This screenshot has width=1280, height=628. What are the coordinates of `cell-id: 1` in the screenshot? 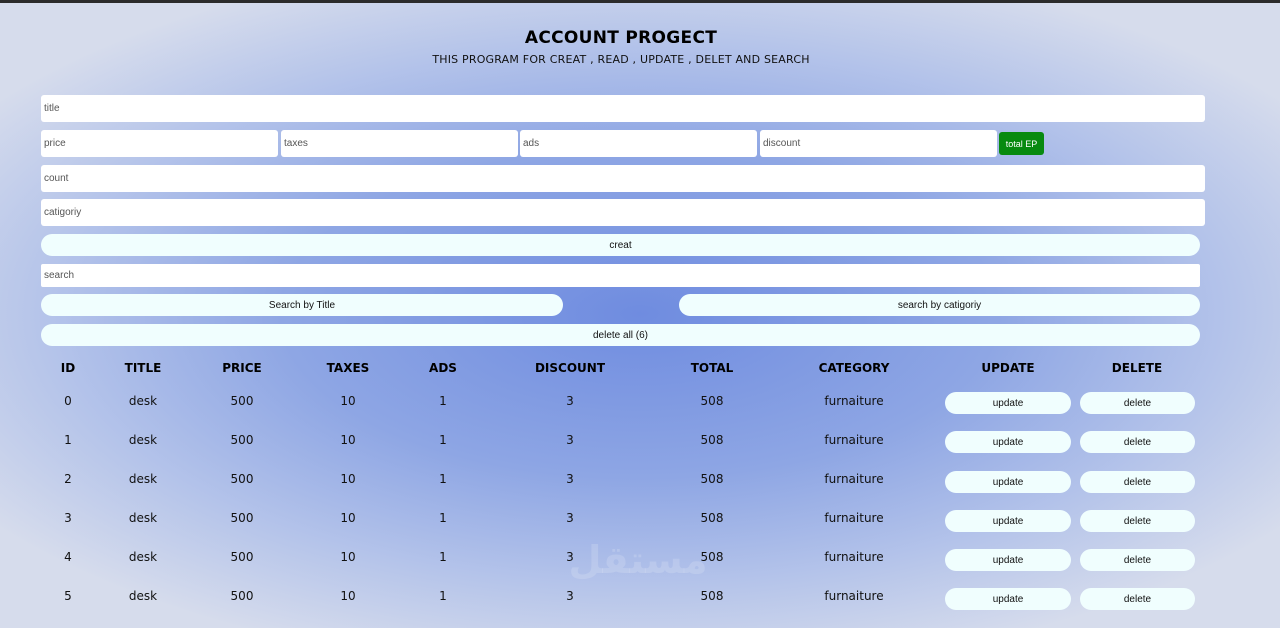 It's located at (68, 440).